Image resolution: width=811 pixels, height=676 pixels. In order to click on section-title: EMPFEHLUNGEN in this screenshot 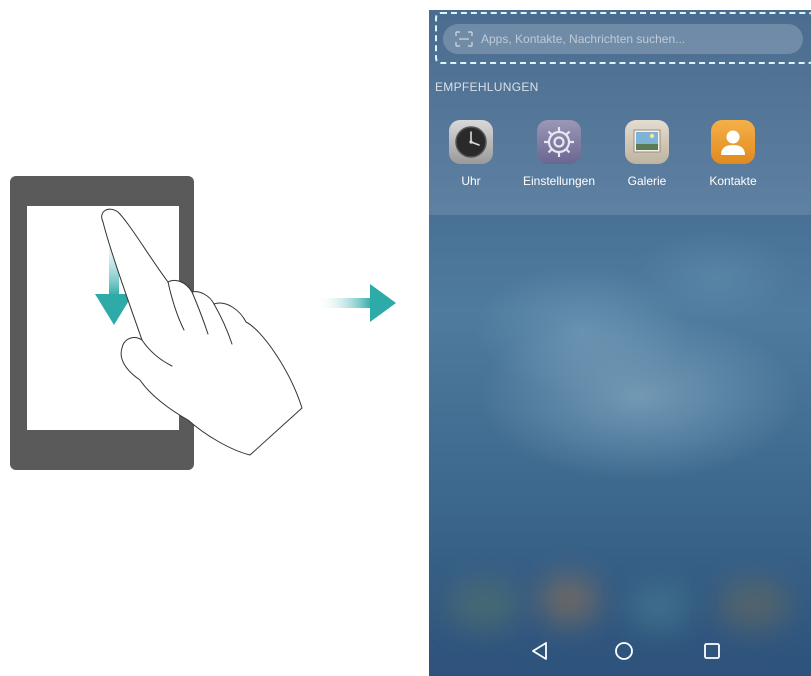, I will do `click(487, 87)`.